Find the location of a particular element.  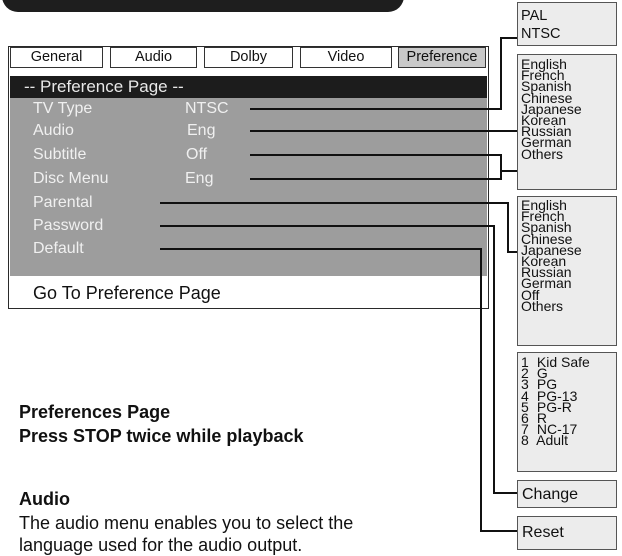

heading-press-stop: Press STOP twice while playback is located at coordinates (161, 436).